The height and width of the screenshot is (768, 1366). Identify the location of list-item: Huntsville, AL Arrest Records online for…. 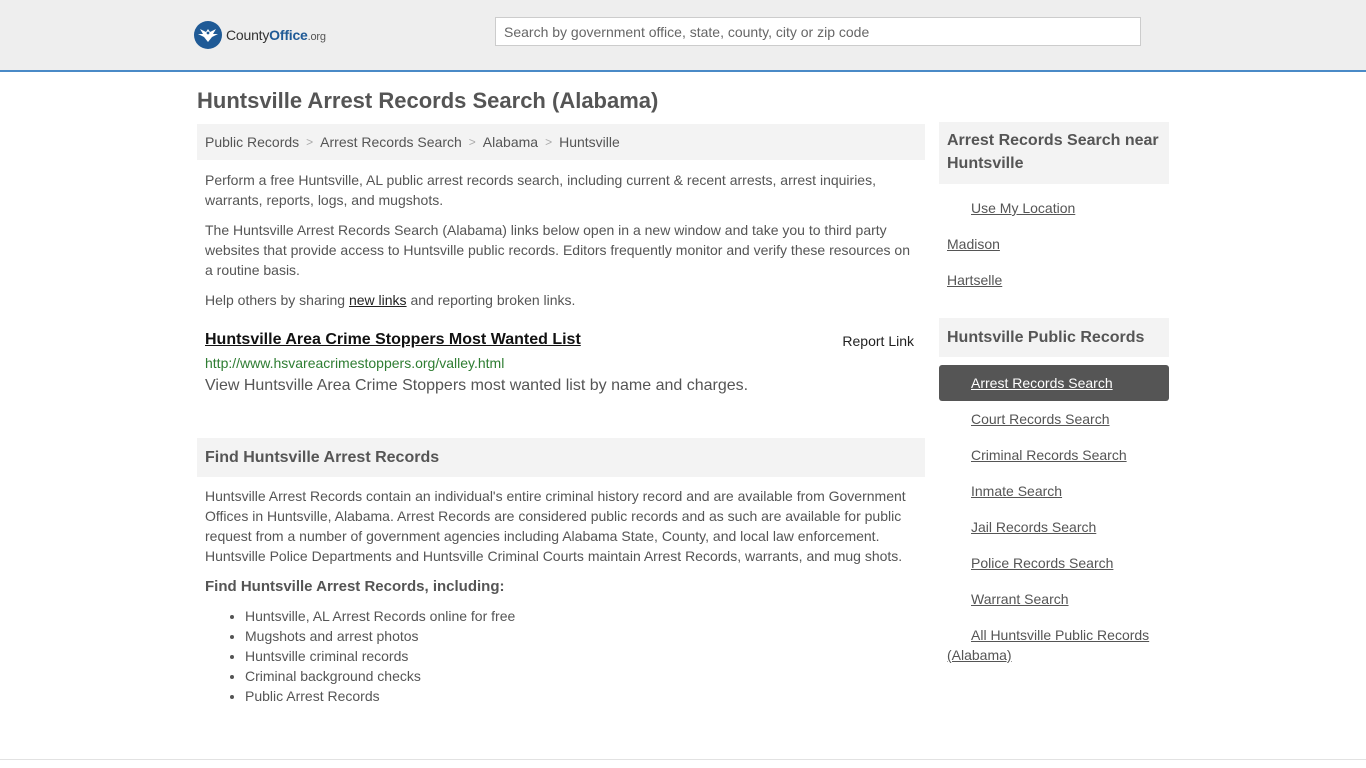
(585, 616).